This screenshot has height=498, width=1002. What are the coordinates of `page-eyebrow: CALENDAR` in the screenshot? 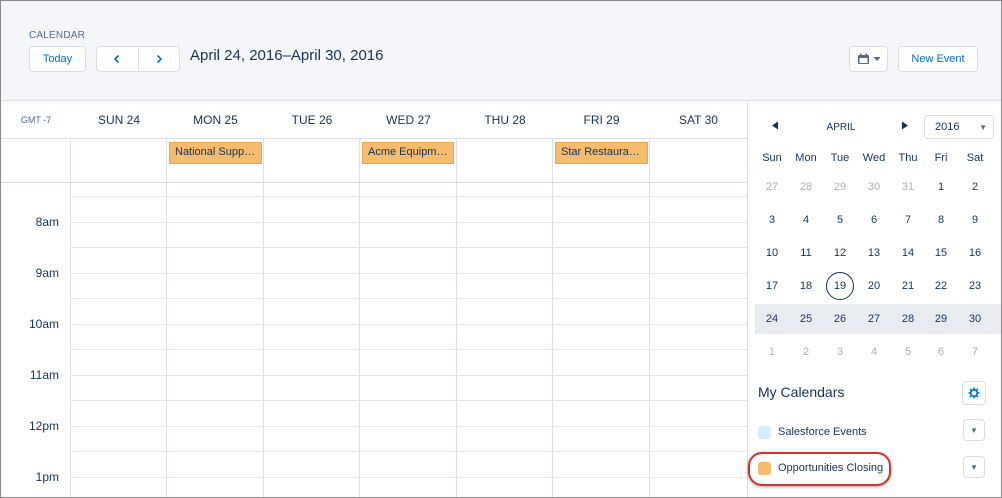 It's located at (57, 35).